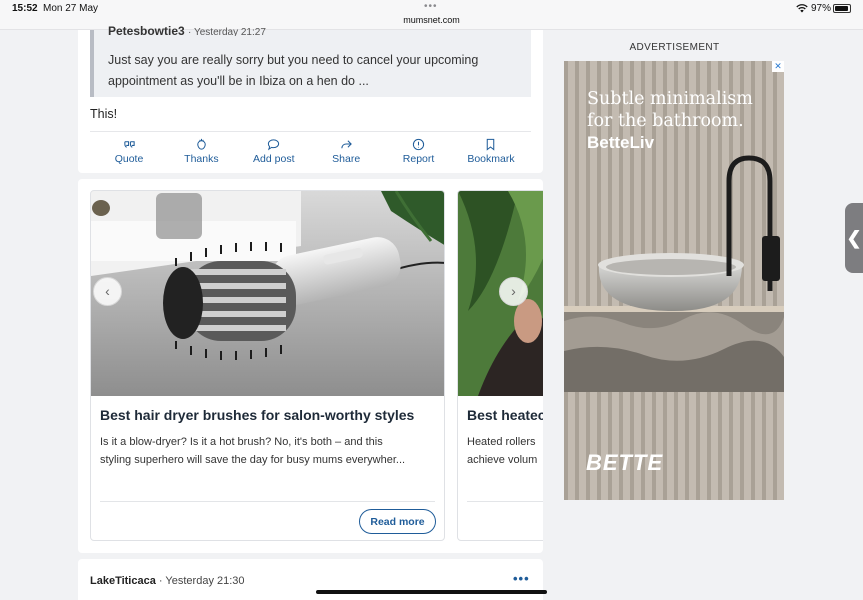  What do you see at coordinates (502, 451) in the screenshot?
I see `article-description: Heated rollers achieve volum` at bounding box center [502, 451].